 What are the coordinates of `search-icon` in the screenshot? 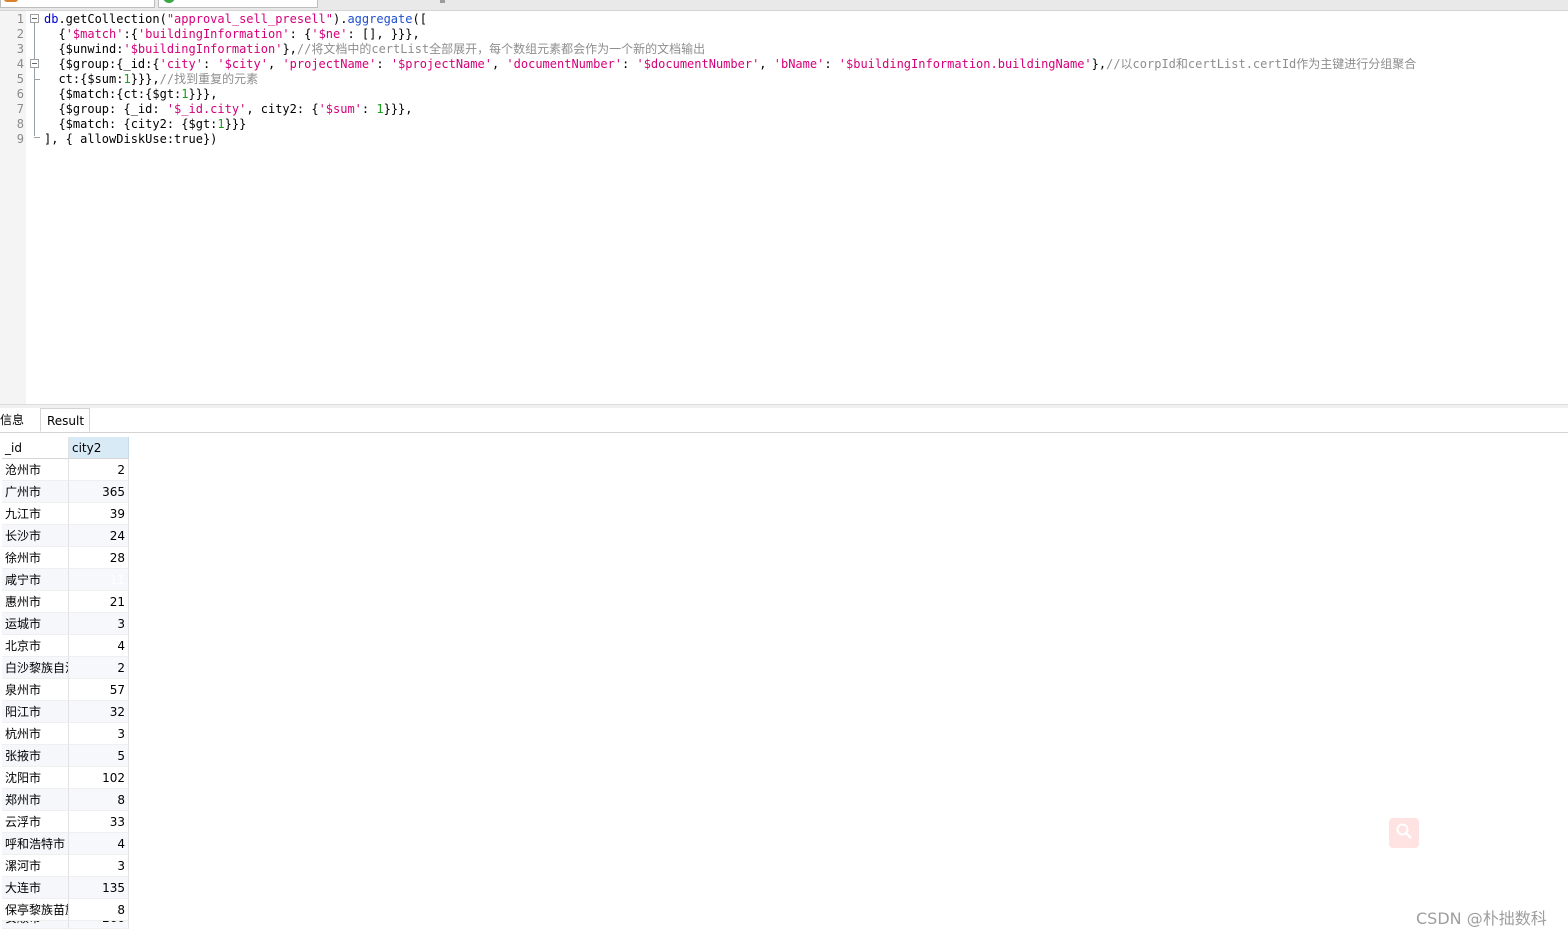 It's located at (1404, 833).